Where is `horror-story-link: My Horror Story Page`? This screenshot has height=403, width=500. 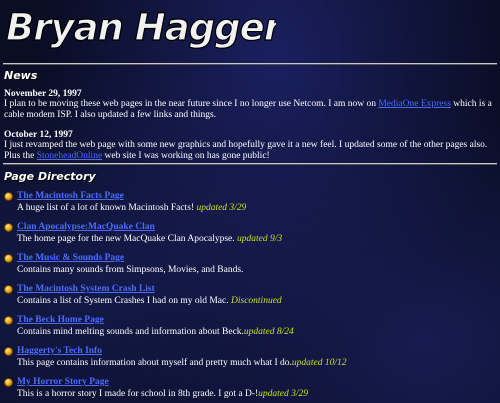 horror-story-link: My Horror Story Page is located at coordinates (63, 382).